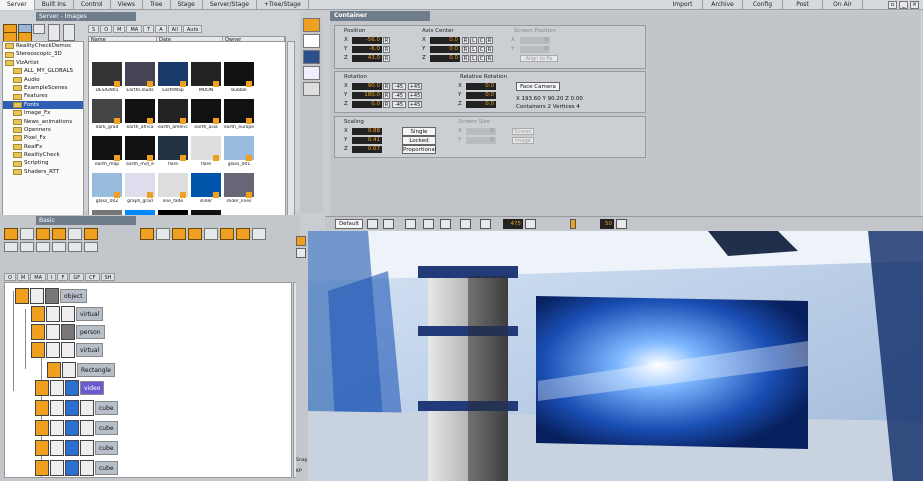 This screenshot has height=481, width=923. I want to click on transform-icon, so click(311, 41).